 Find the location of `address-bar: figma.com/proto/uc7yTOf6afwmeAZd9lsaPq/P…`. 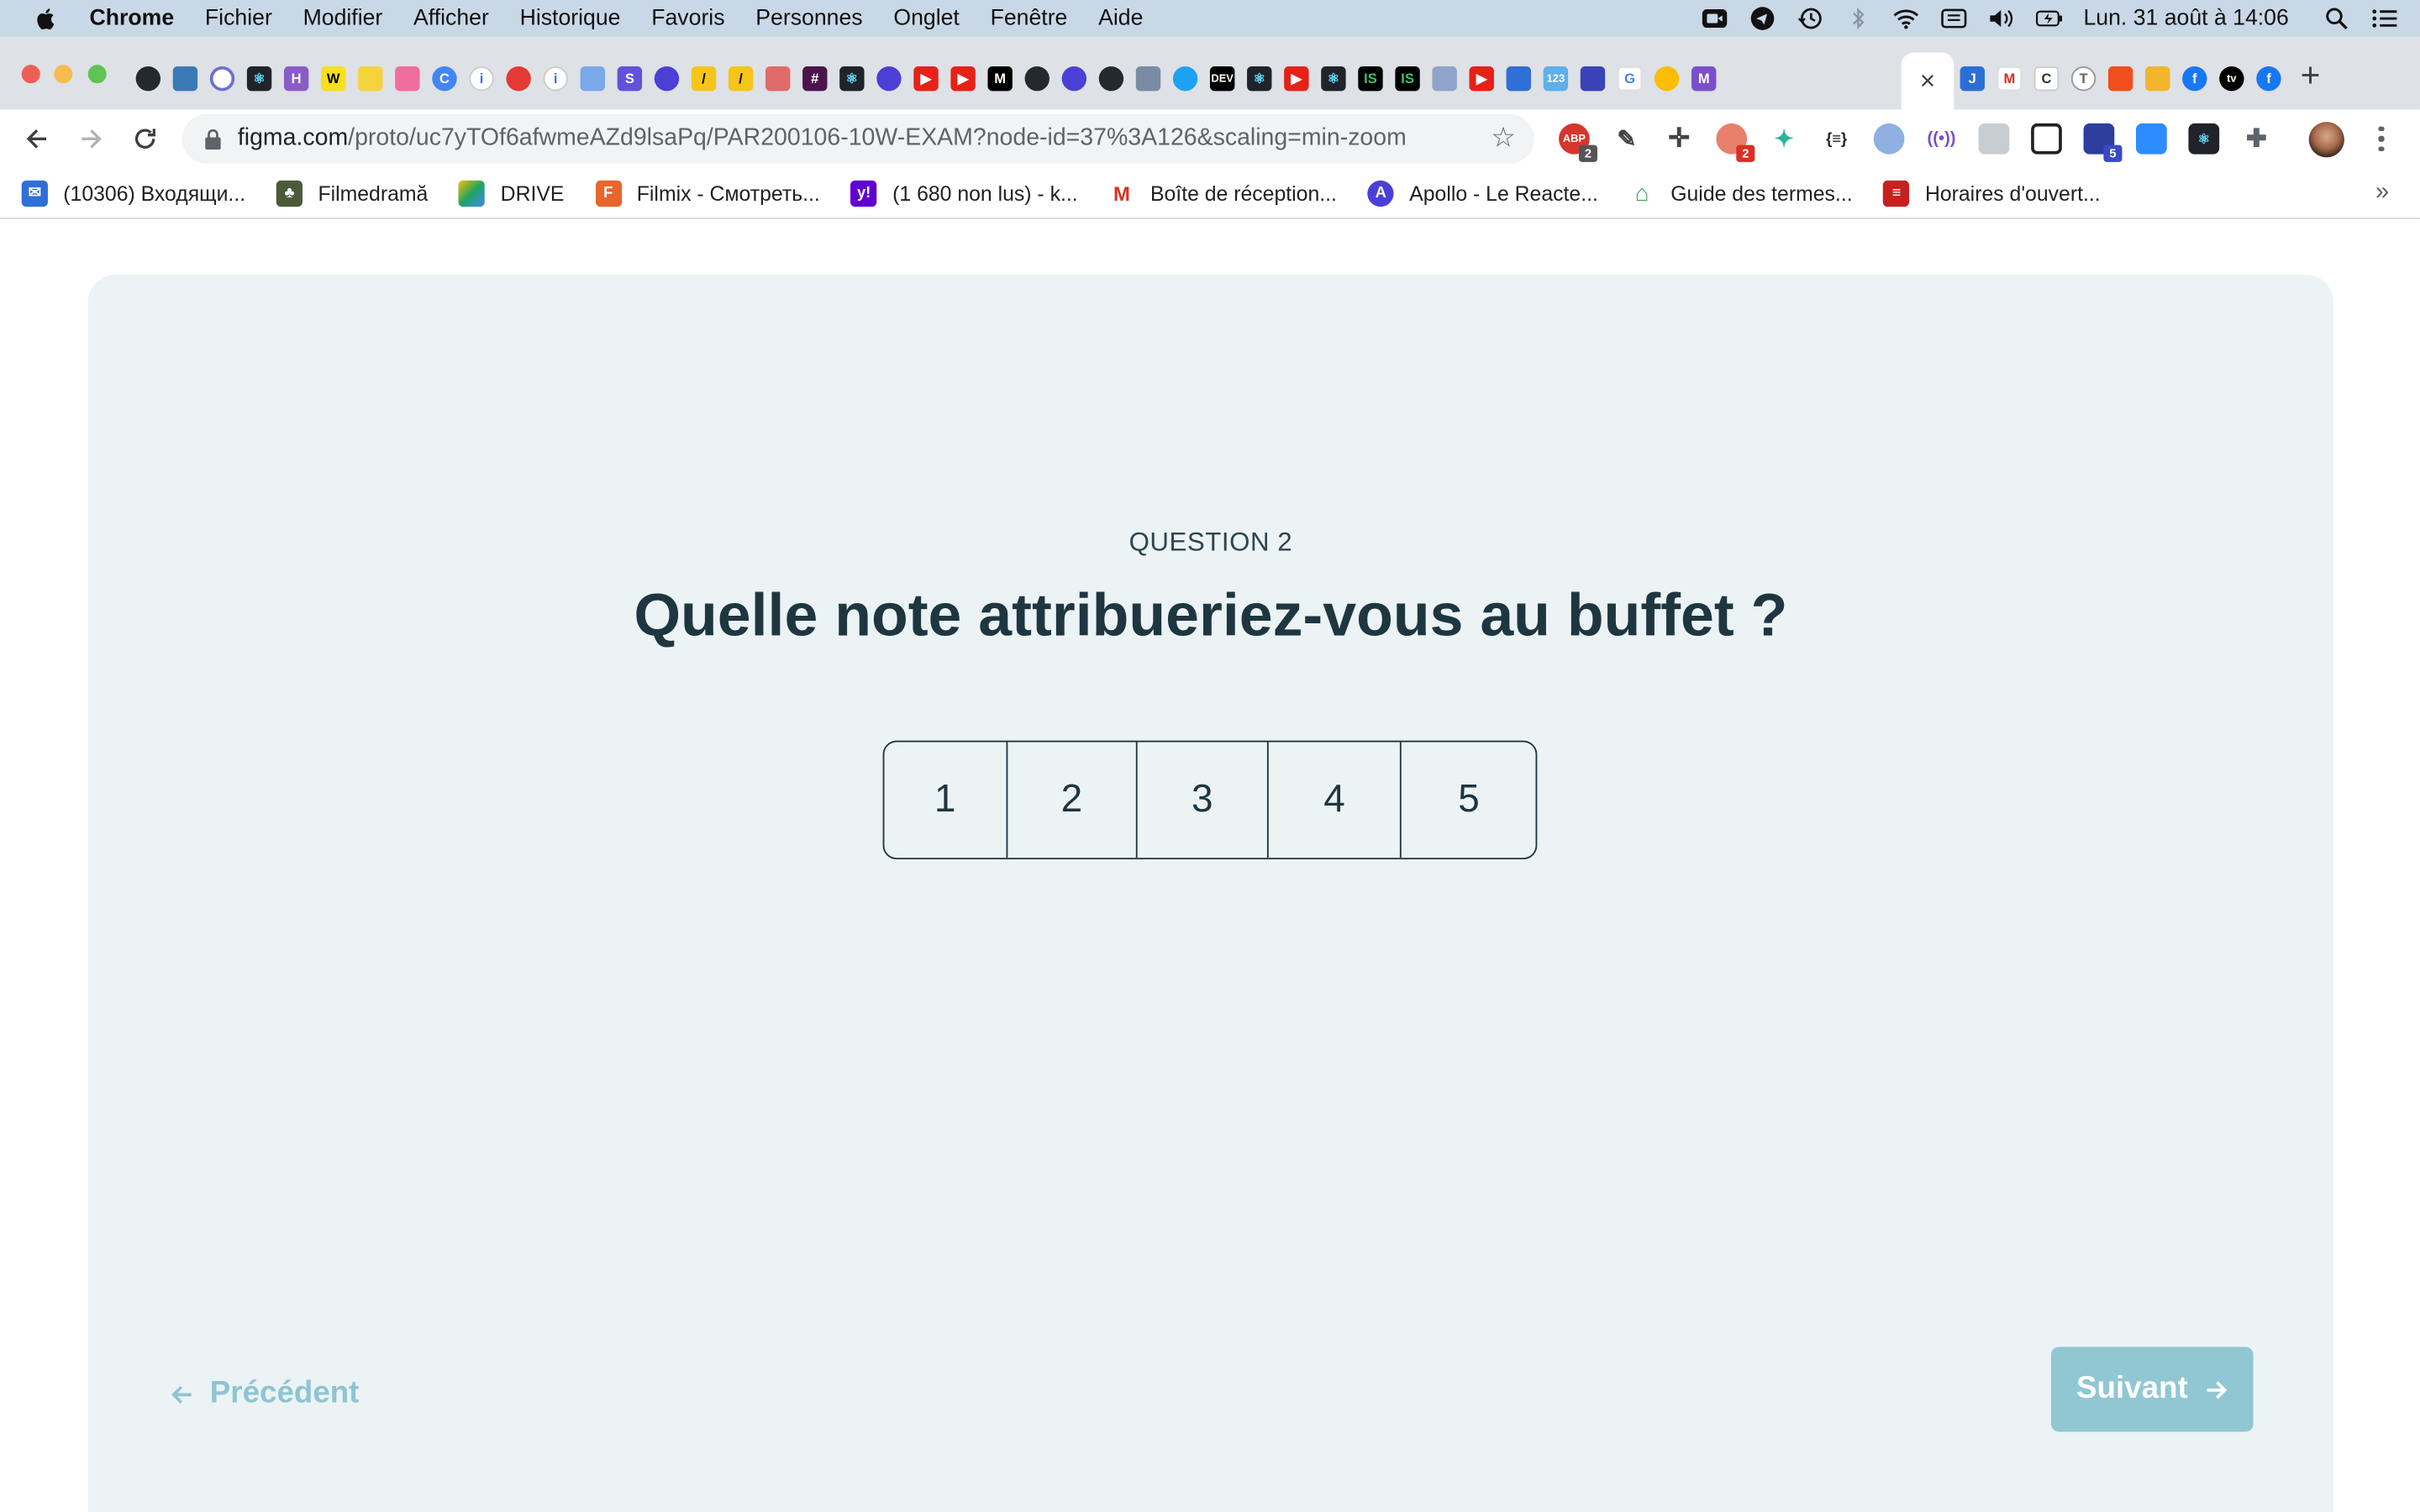

address-bar: figma.com/proto/uc7yTOf6afwmeAZd9lsaPq/P… is located at coordinates (858, 138).